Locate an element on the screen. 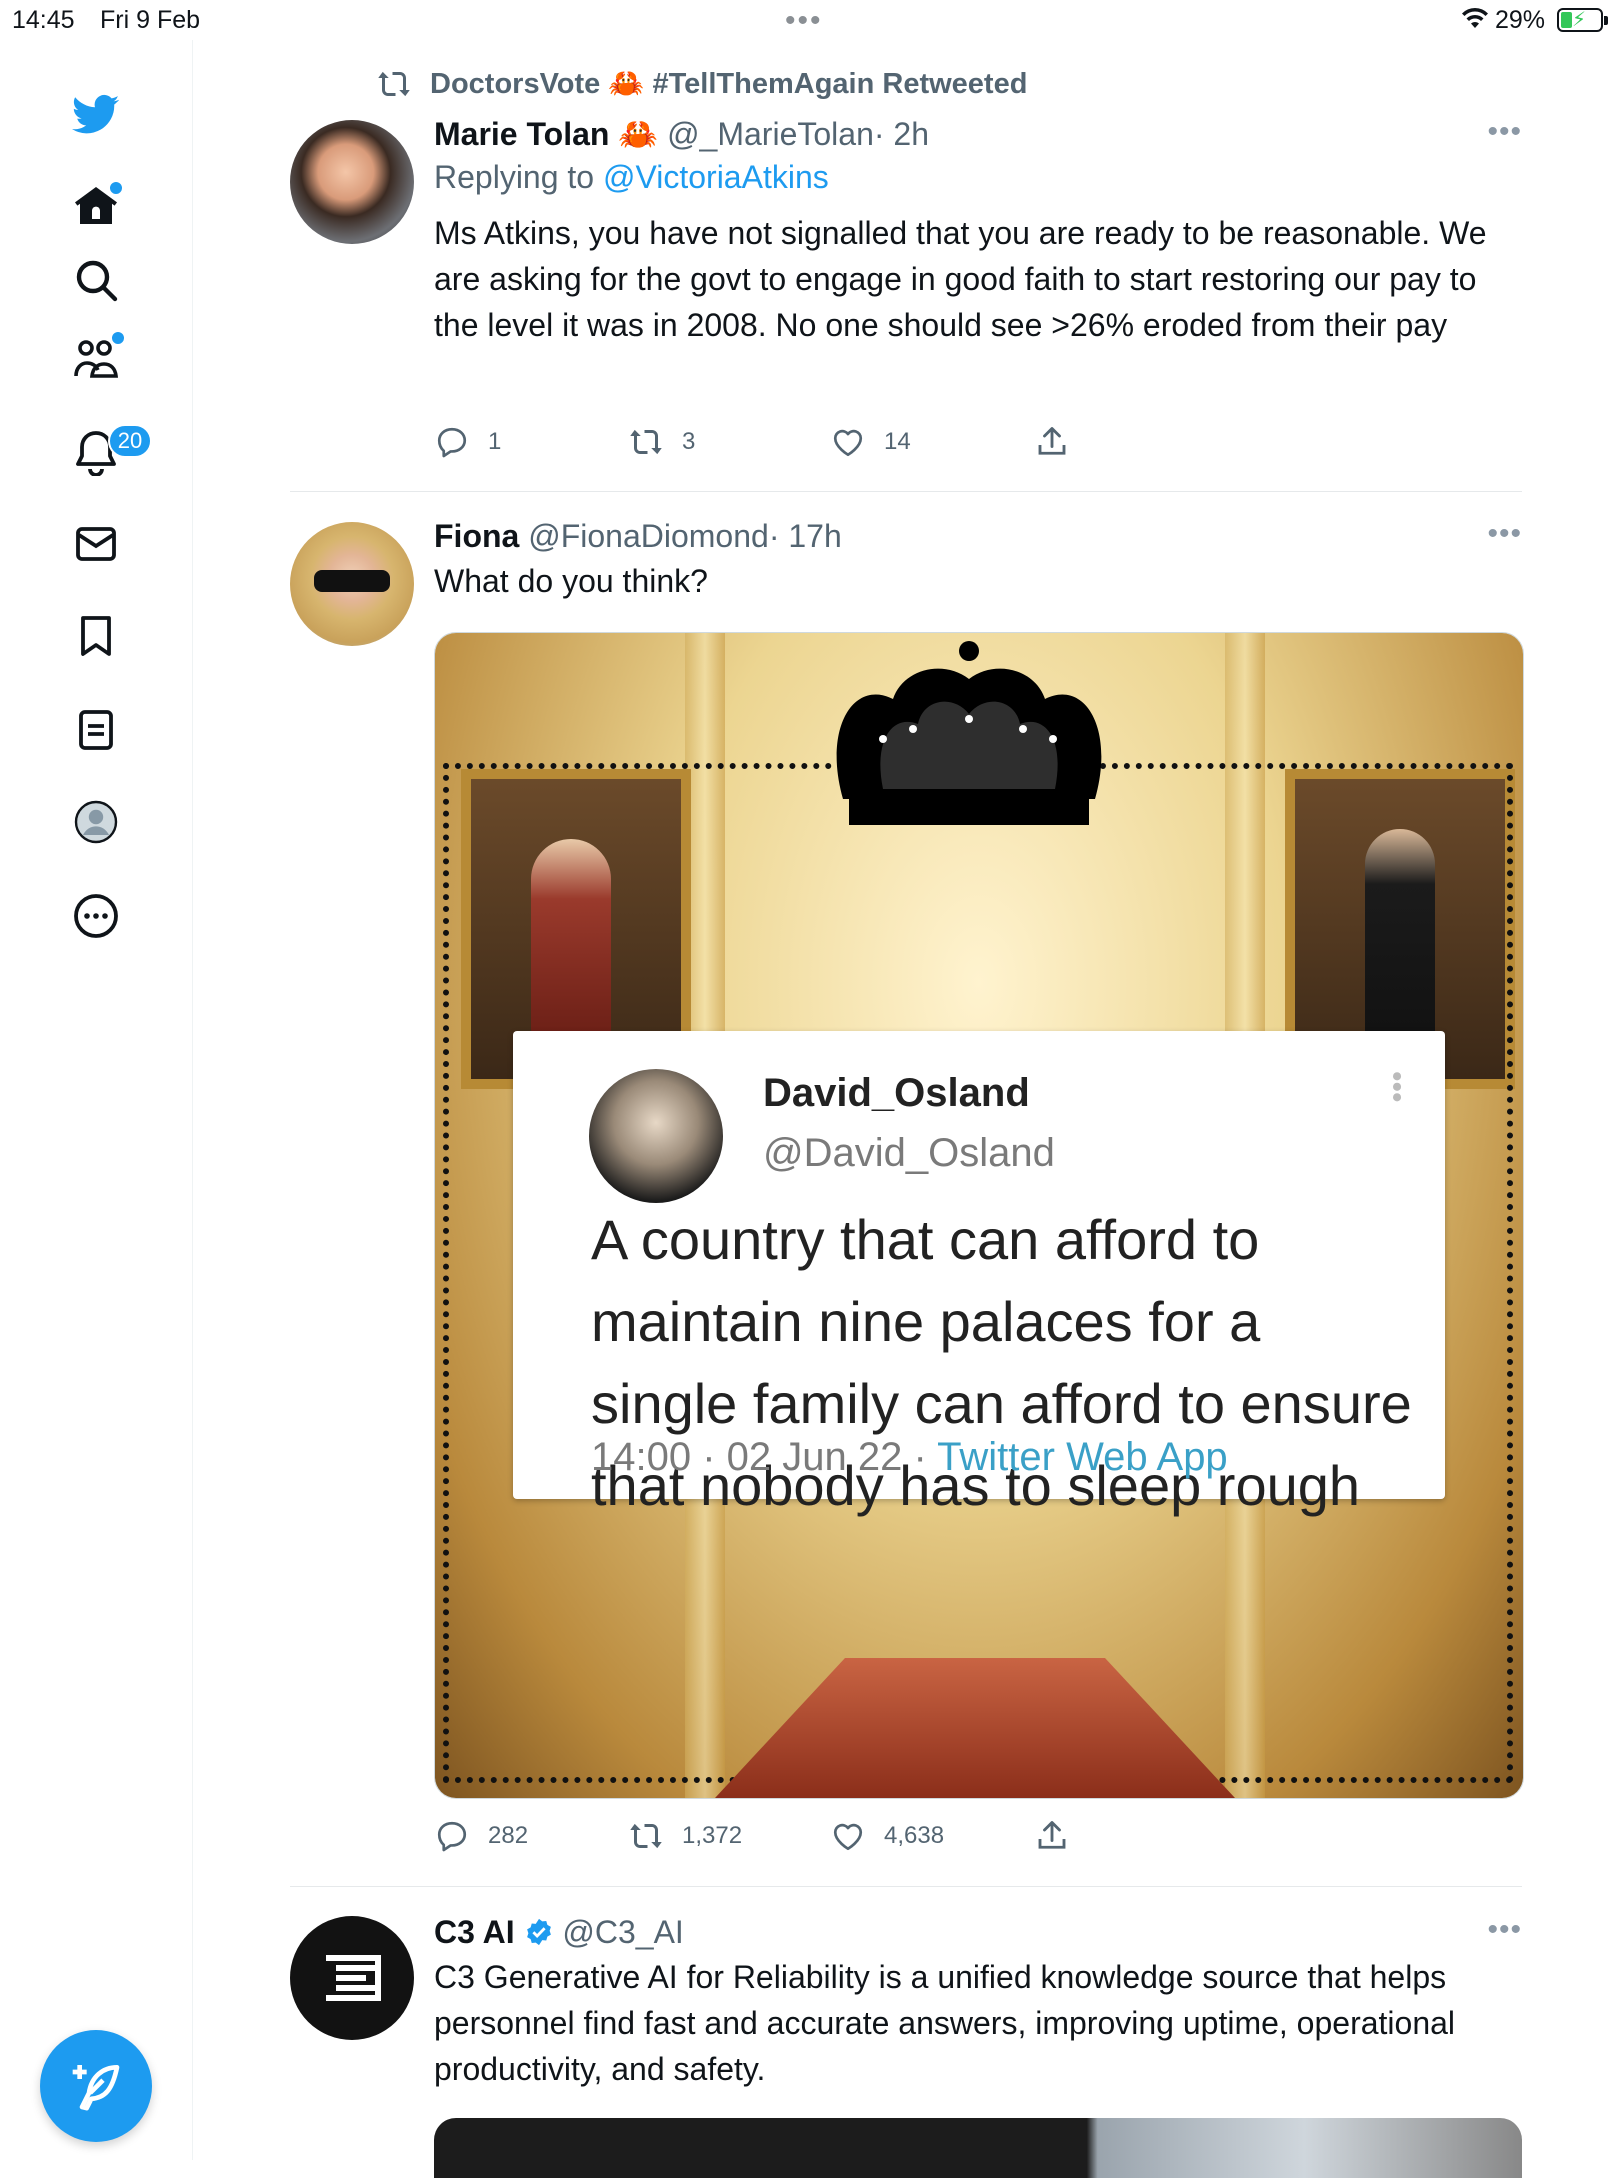 This screenshot has height=2178, width=1620. quoted-meta: 14:00 · 02 Jun 22 · Twitter Web App is located at coordinates (909, 1457).